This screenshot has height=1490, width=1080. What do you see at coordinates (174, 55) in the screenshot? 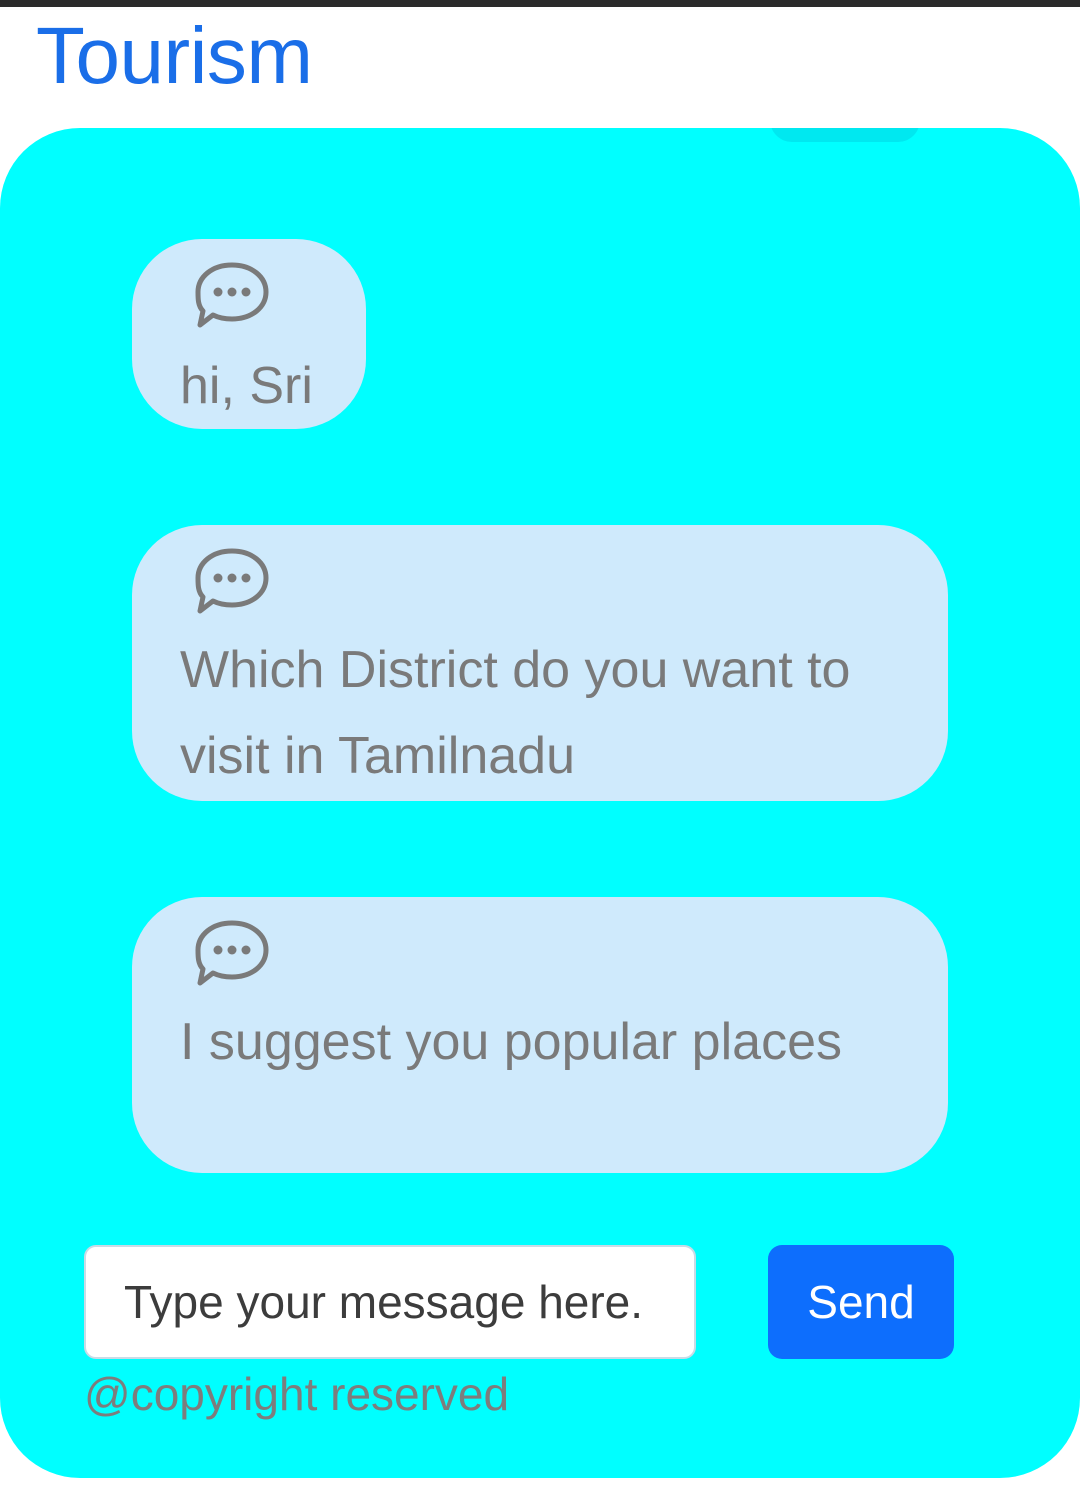
I see `page-title: Tourism` at bounding box center [174, 55].